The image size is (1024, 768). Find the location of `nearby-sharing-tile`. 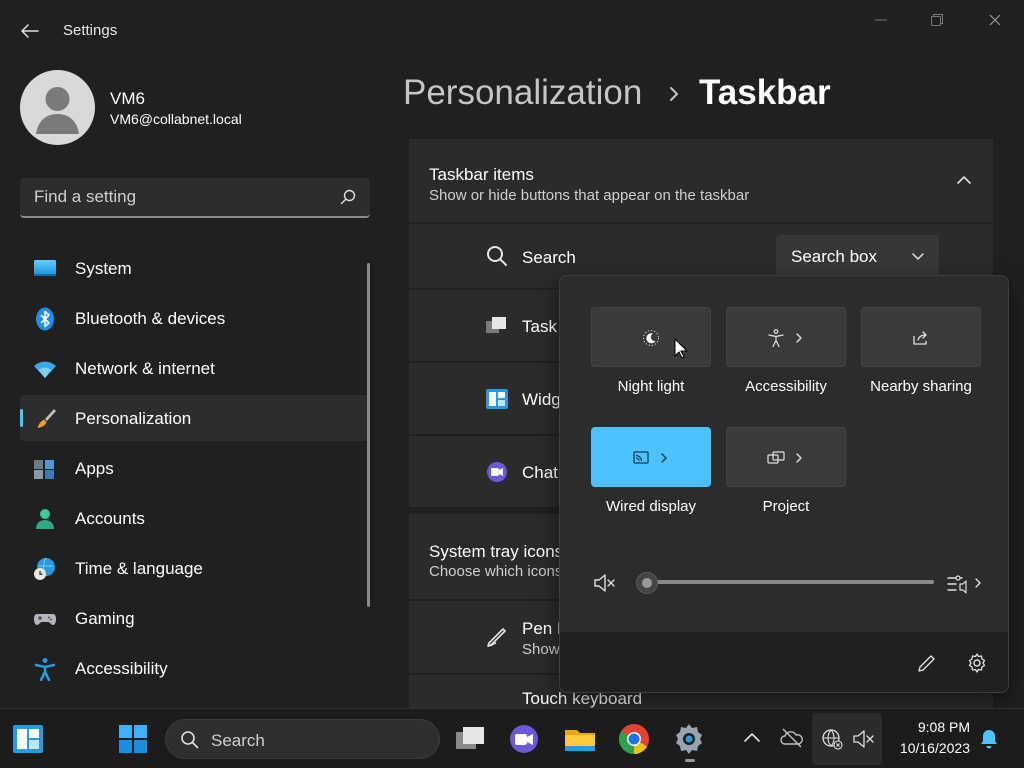

nearby-sharing-tile is located at coordinates (921, 337).